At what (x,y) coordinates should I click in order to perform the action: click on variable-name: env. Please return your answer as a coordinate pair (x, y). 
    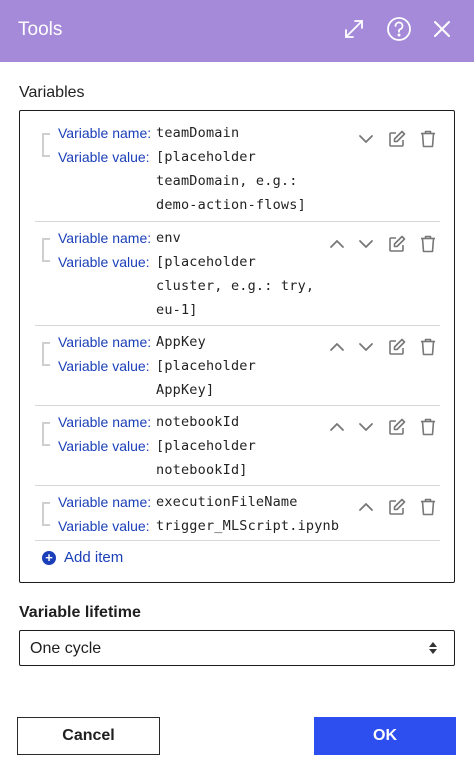
    Looking at the image, I should click on (168, 238).